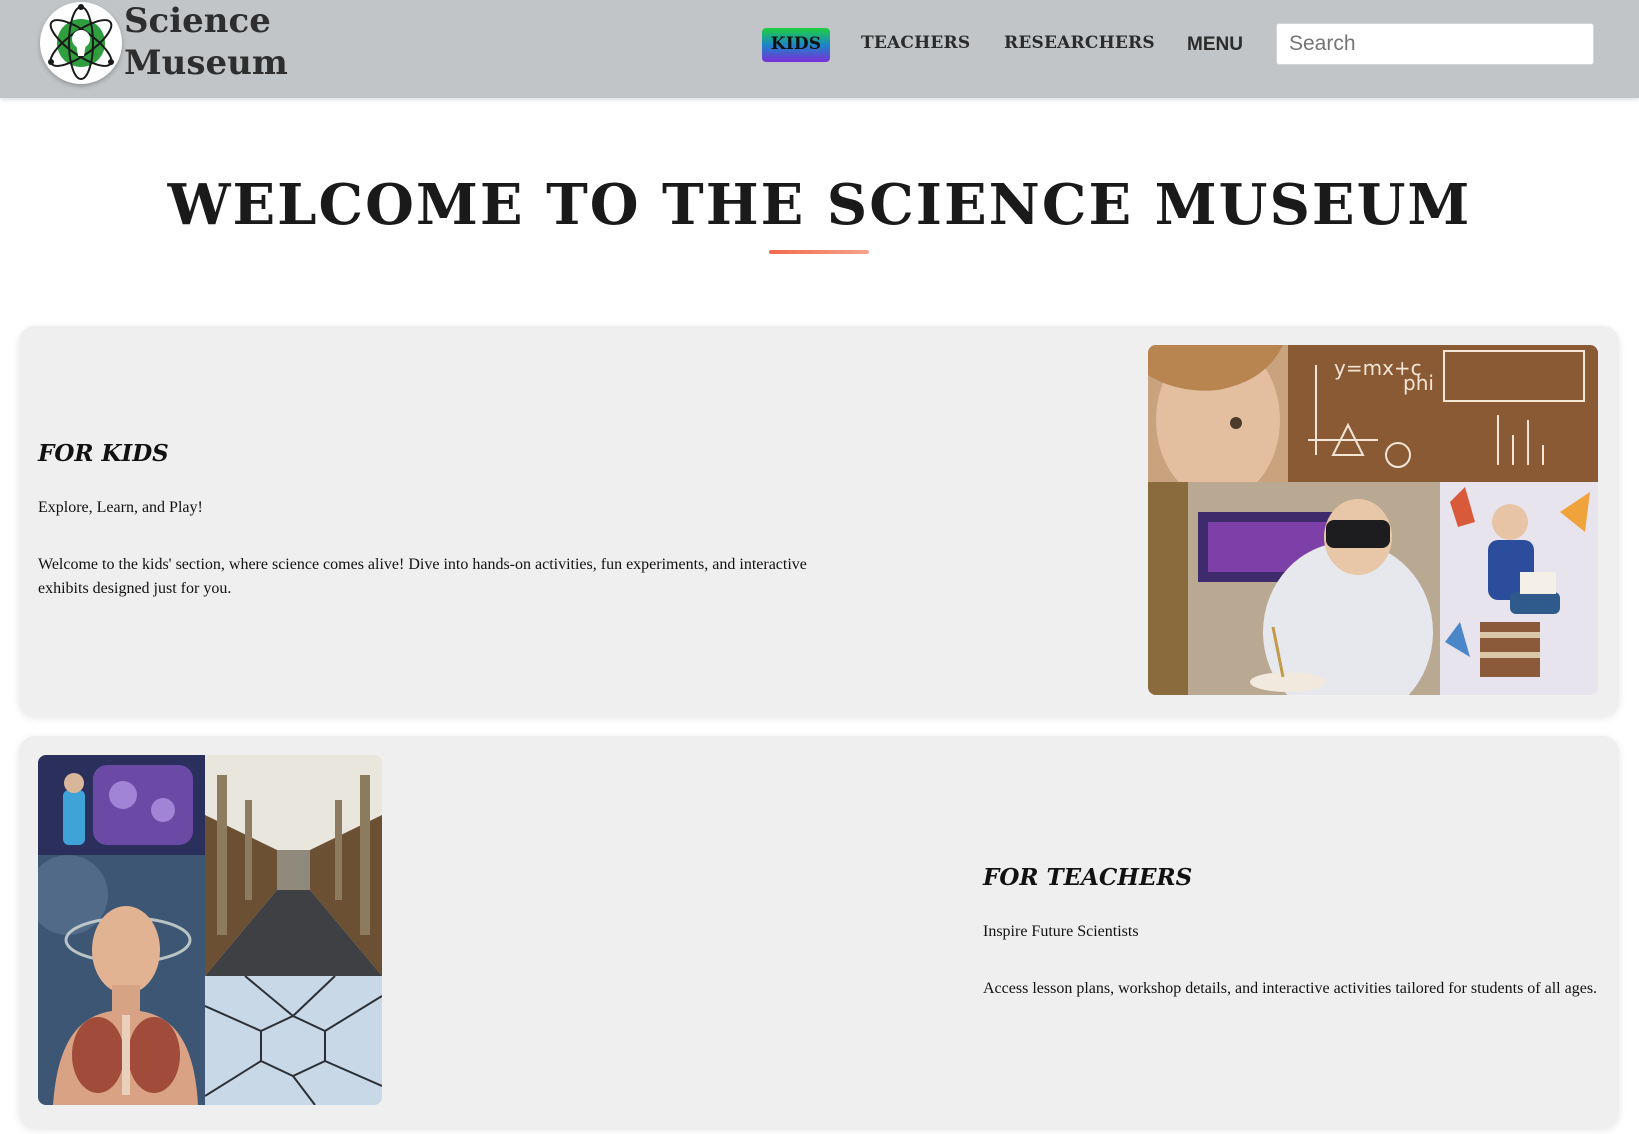  I want to click on nav-link-kids: KIDS, so click(796, 45).